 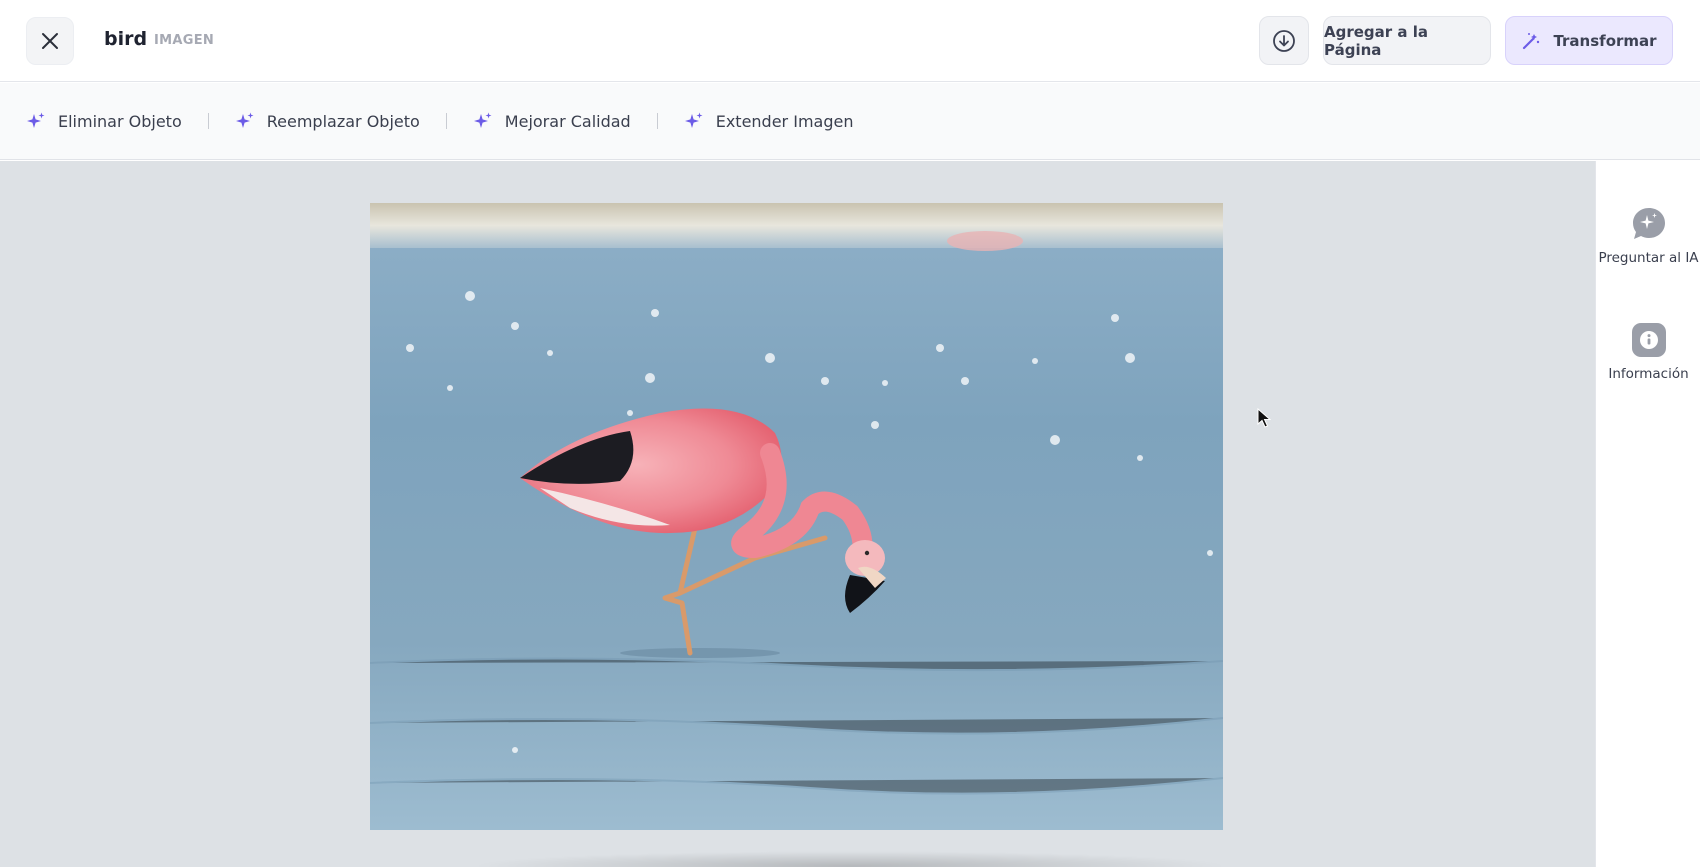 I want to click on side-item-label: Información, so click(x=1648, y=374).